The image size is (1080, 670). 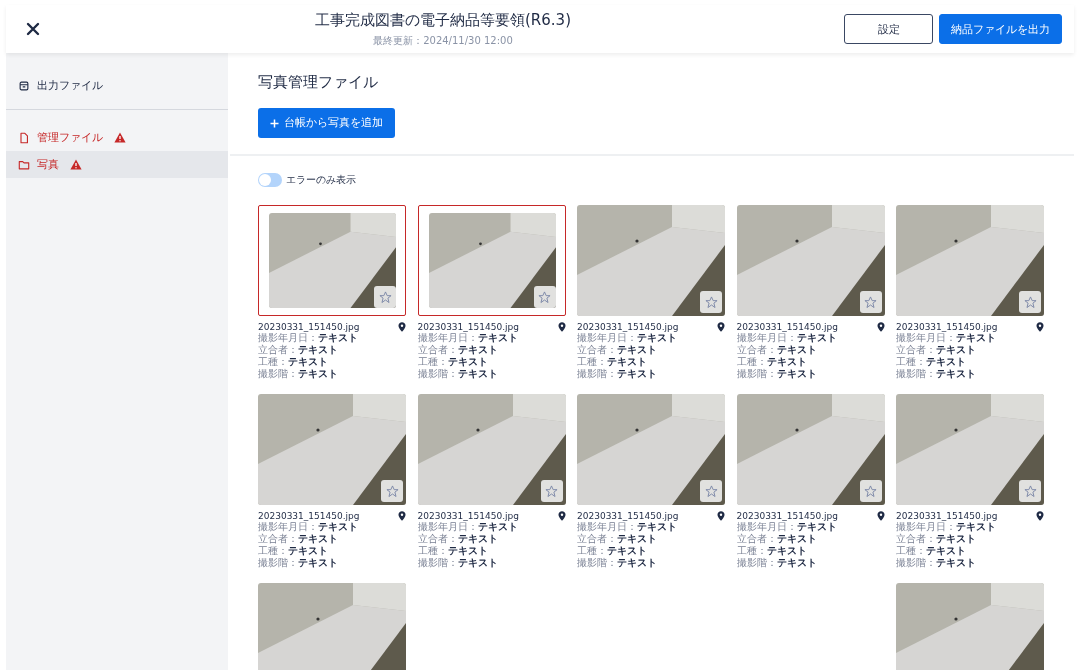 I want to click on archive-icon, so click(x=24, y=85).